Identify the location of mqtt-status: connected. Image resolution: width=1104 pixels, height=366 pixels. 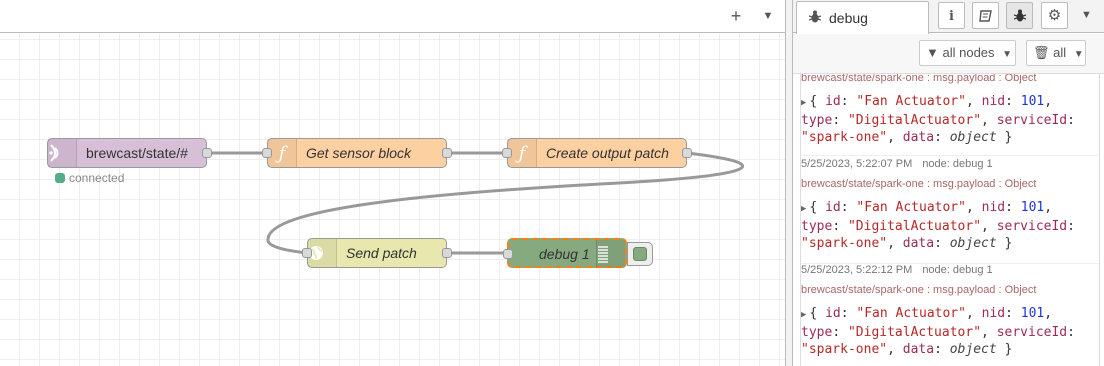
(89, 178).